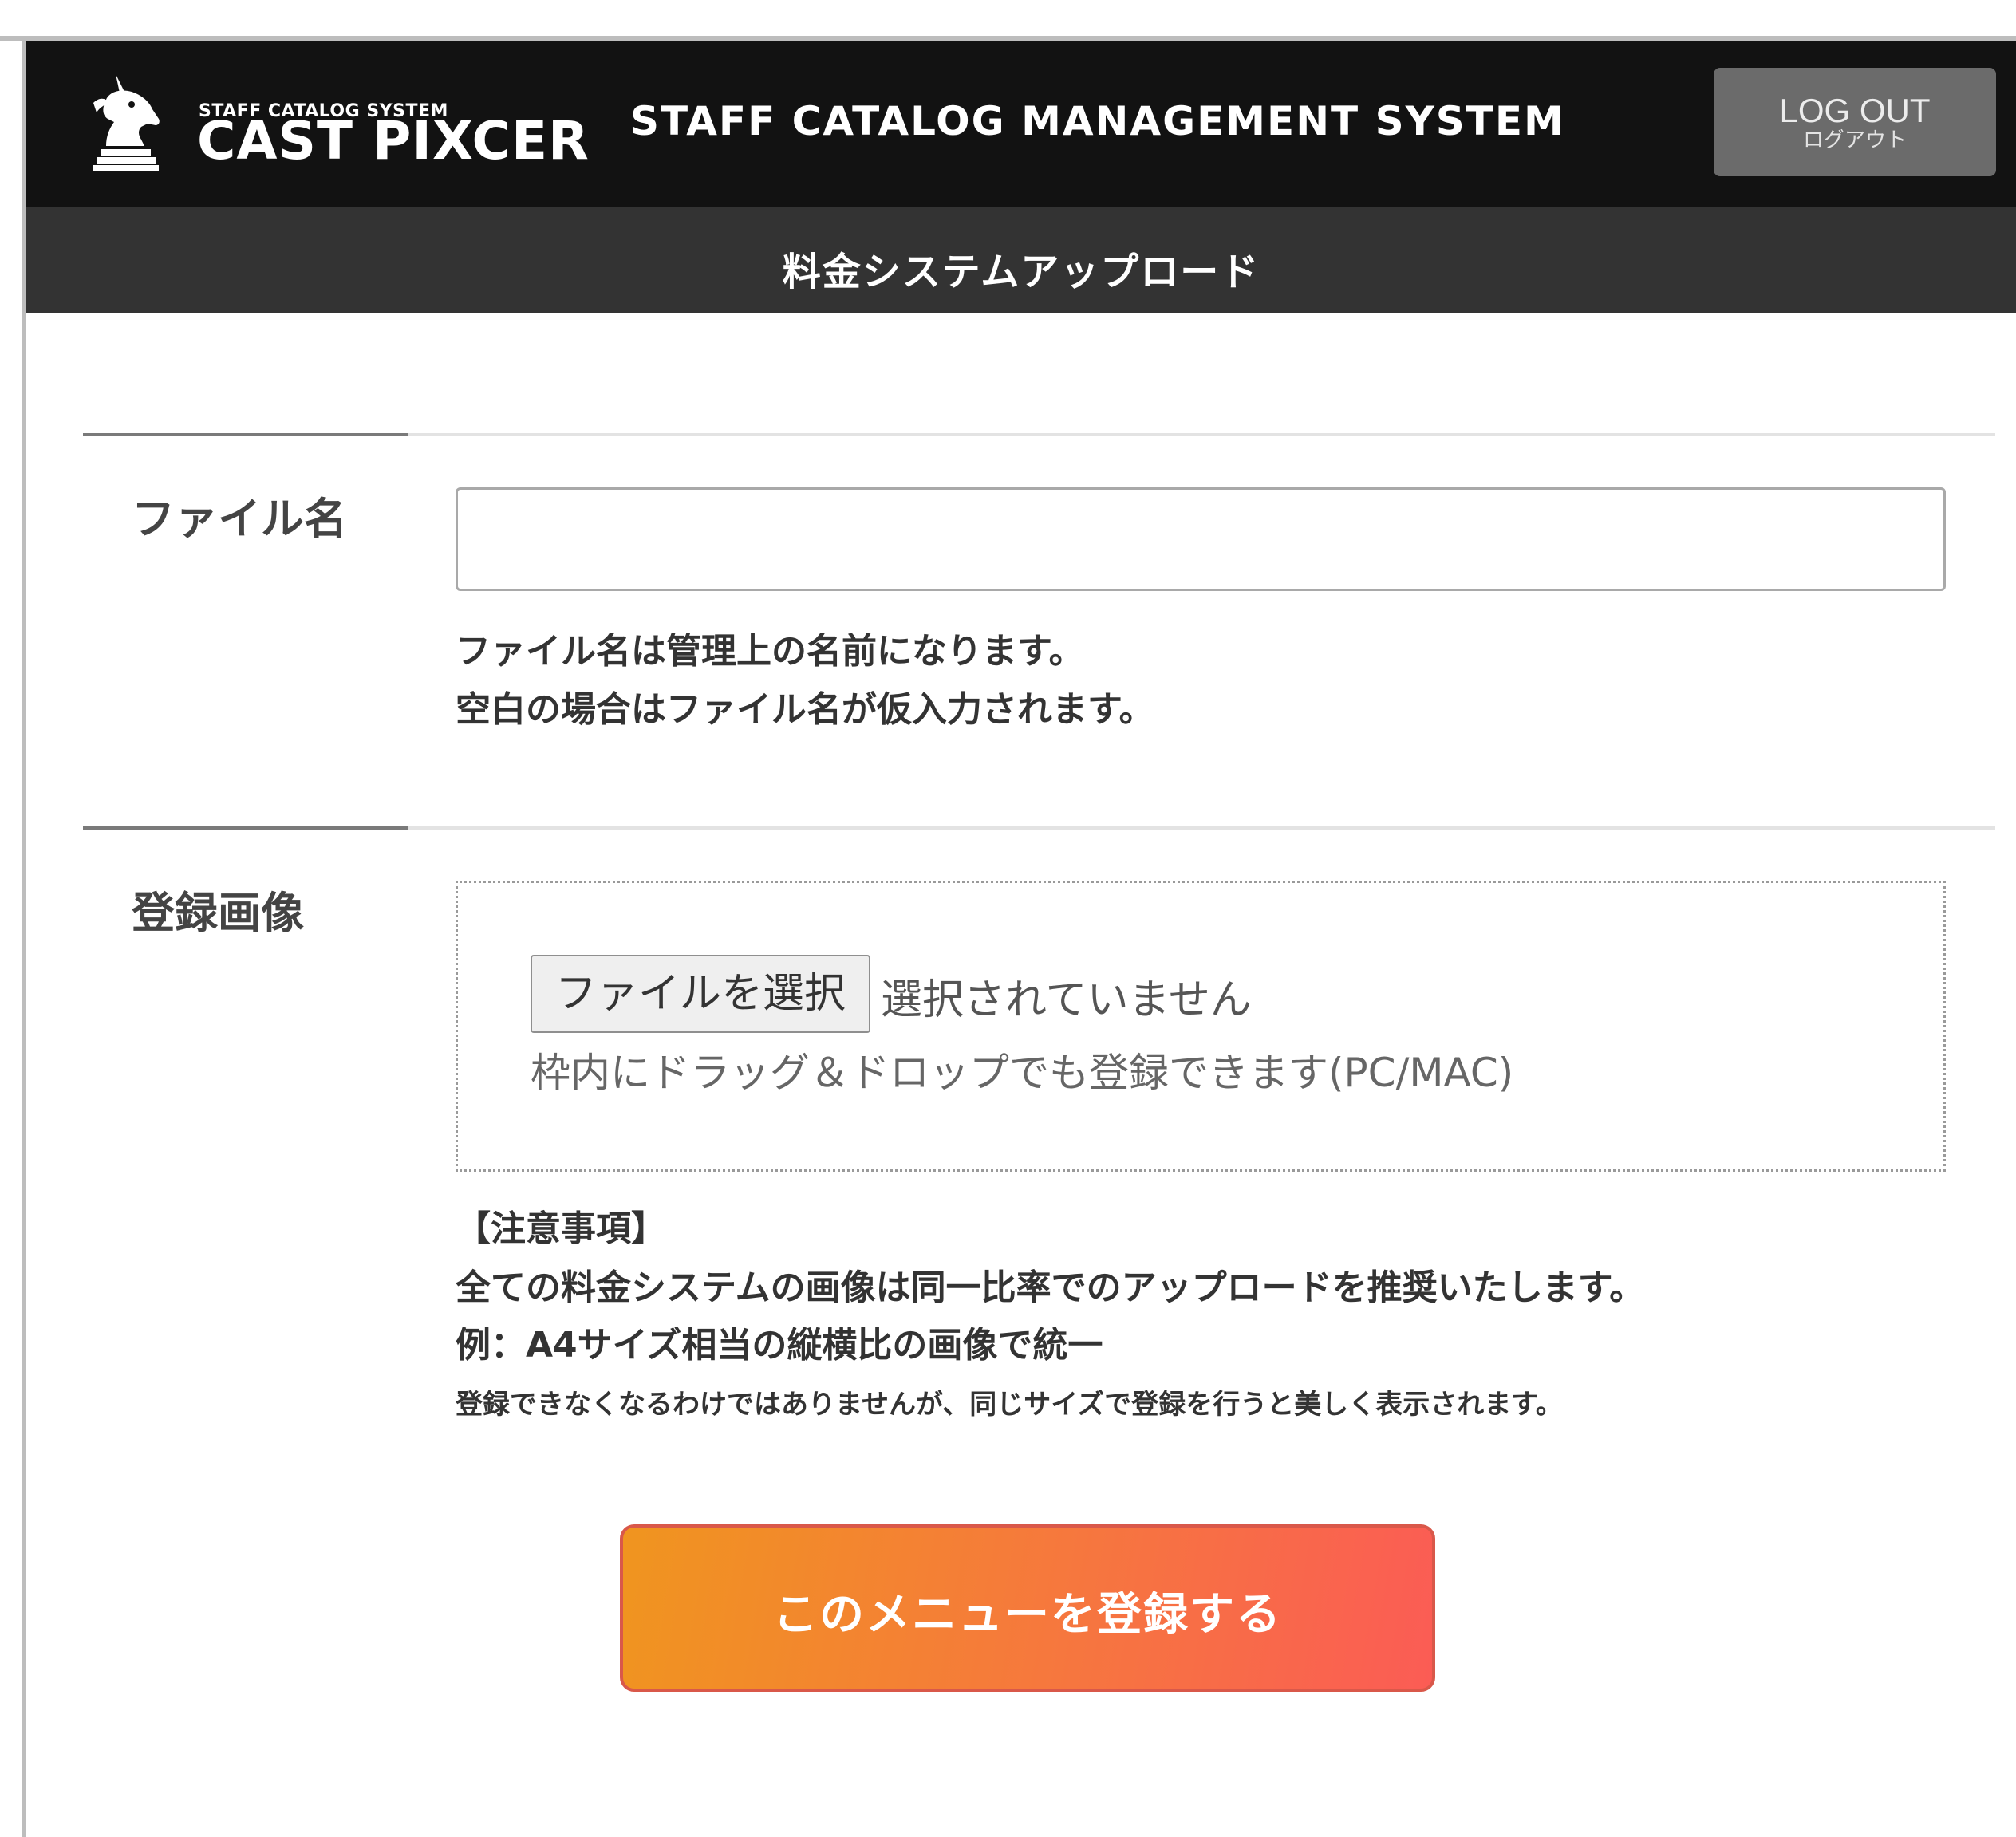 The height and width of the screenshot is (1837, 2016). I want to click on system-title: STAFF CATALOG MANAGEMENT SYSTEM, so click(1097, 121).